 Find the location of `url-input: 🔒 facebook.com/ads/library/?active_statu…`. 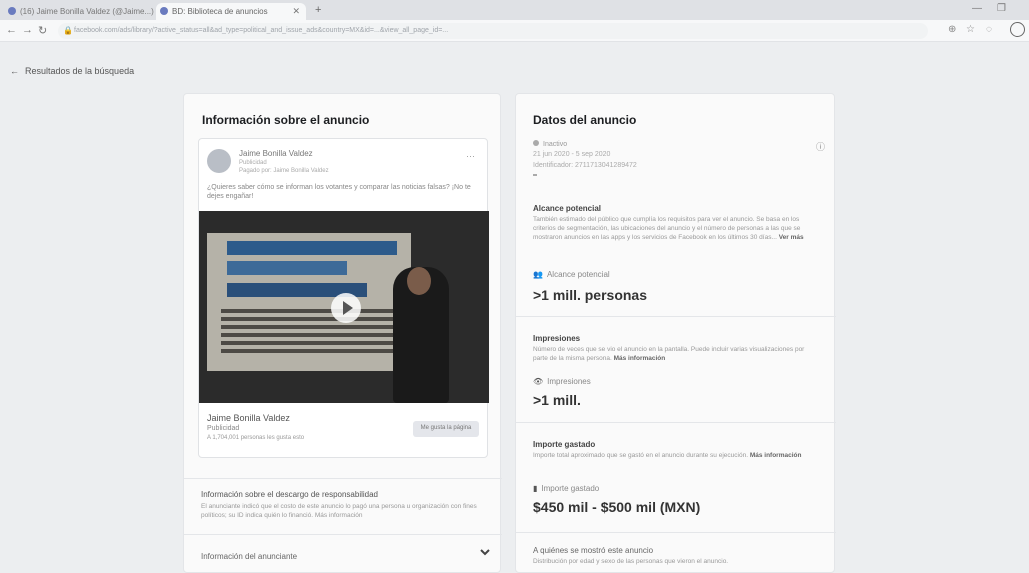

url-input: 🔒 facebook.com/ads/library/?active_statu… is located at coordinates (493, 31).